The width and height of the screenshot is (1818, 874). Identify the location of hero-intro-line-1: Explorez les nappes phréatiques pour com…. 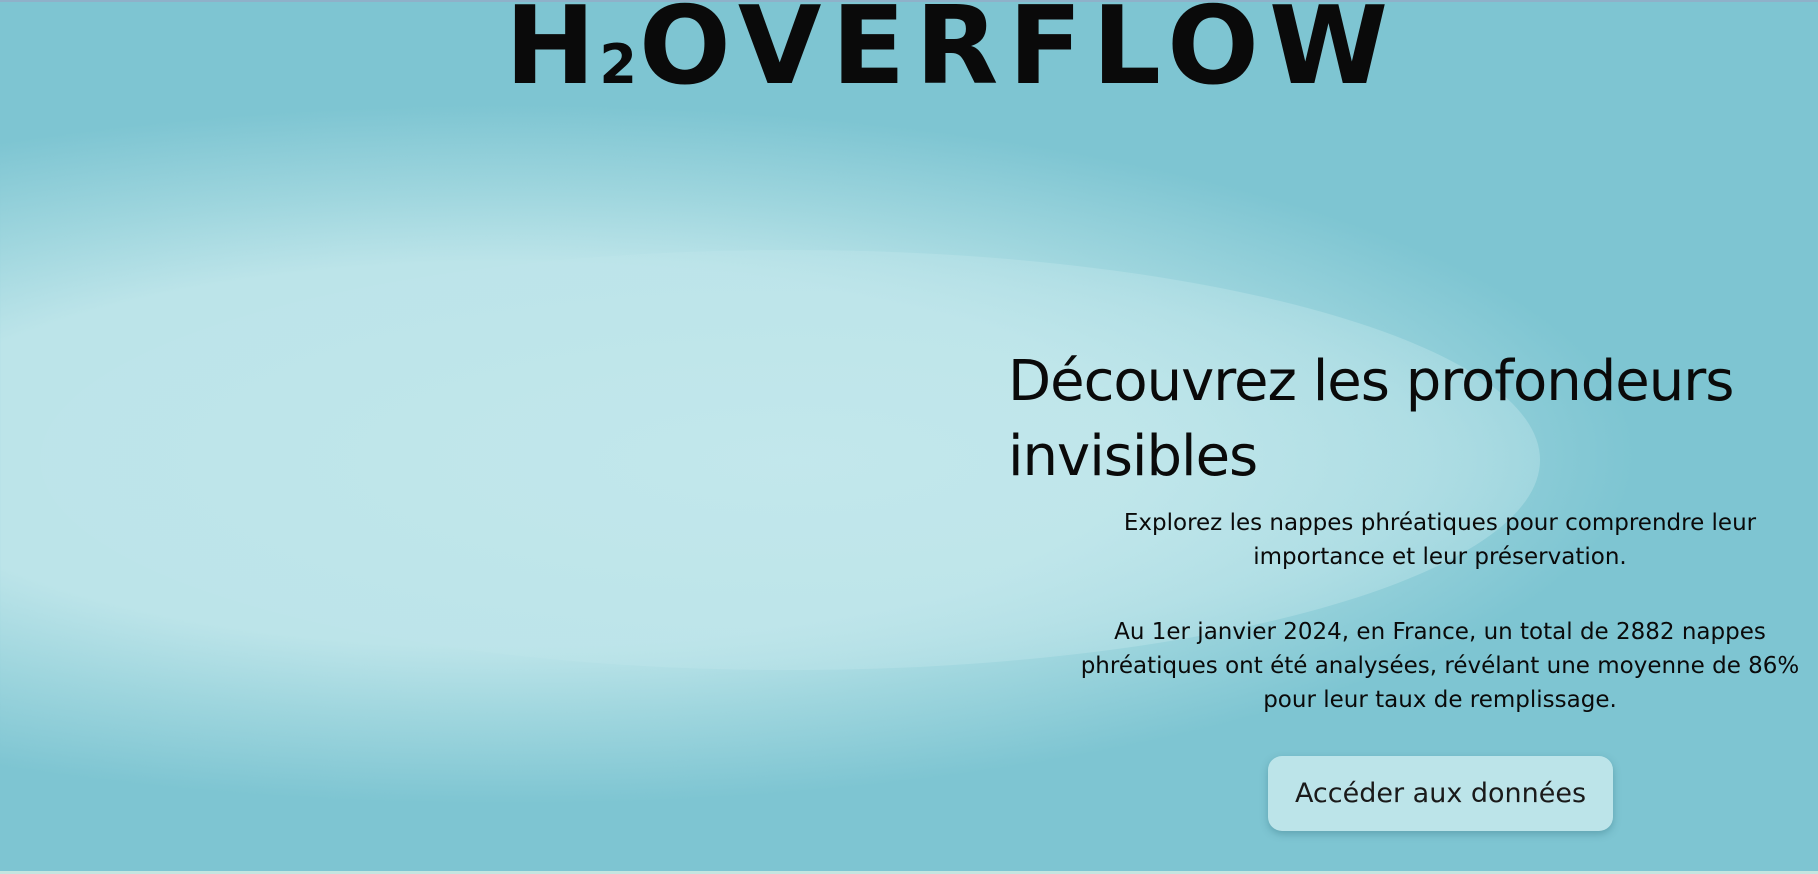
(1440, 523).